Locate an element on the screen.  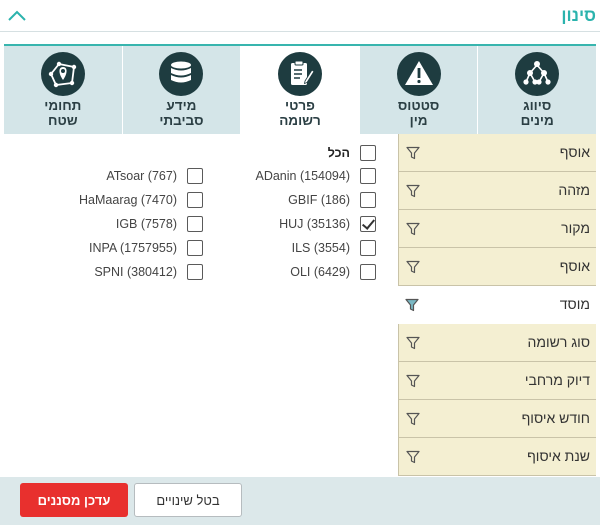
institution-option: ATsoar (767) is located at coordinates (154, 176).